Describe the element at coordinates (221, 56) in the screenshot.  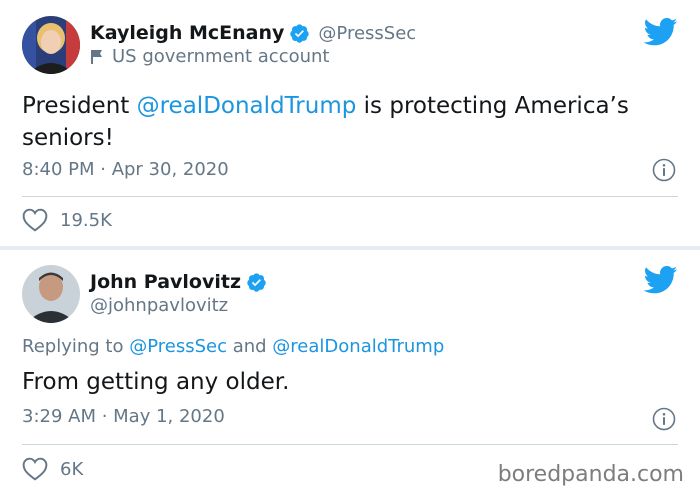
I see `government-account-text: US government account` at that location.